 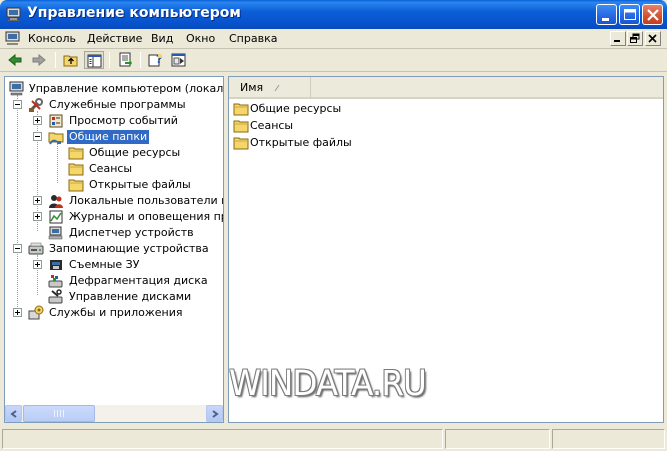 What do you see at coordinates (130, 296) in the screenshot?
I see `tree-item-label: Управление дисками` at bounding box center [130, 296].